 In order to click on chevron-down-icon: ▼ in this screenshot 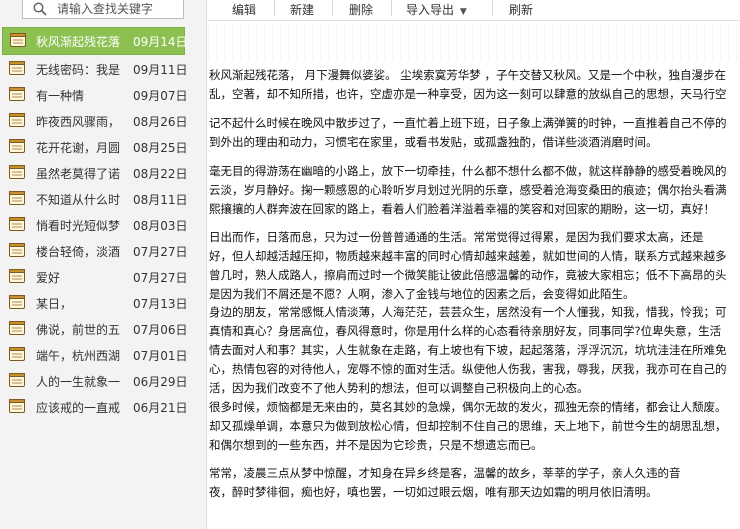, I will do `click(463, 12)`.